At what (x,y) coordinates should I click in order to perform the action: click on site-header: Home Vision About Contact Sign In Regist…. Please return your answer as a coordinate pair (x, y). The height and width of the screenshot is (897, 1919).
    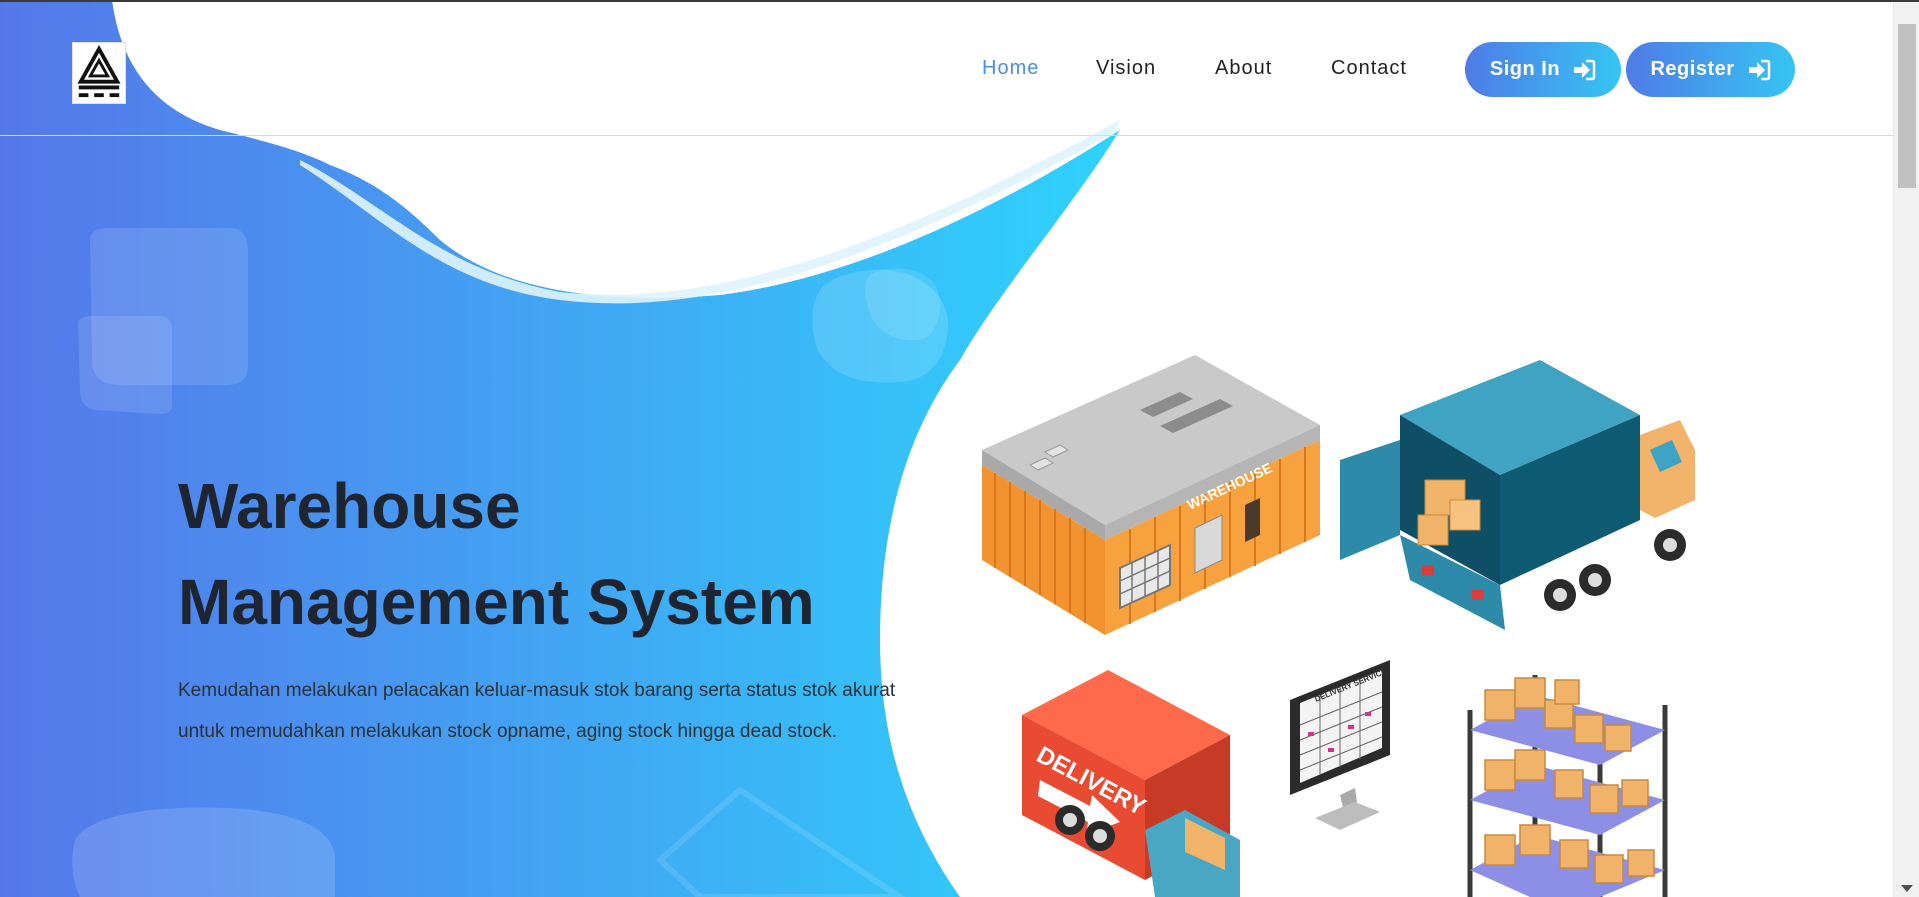
    Looking at the image, I should click on (946, 69).